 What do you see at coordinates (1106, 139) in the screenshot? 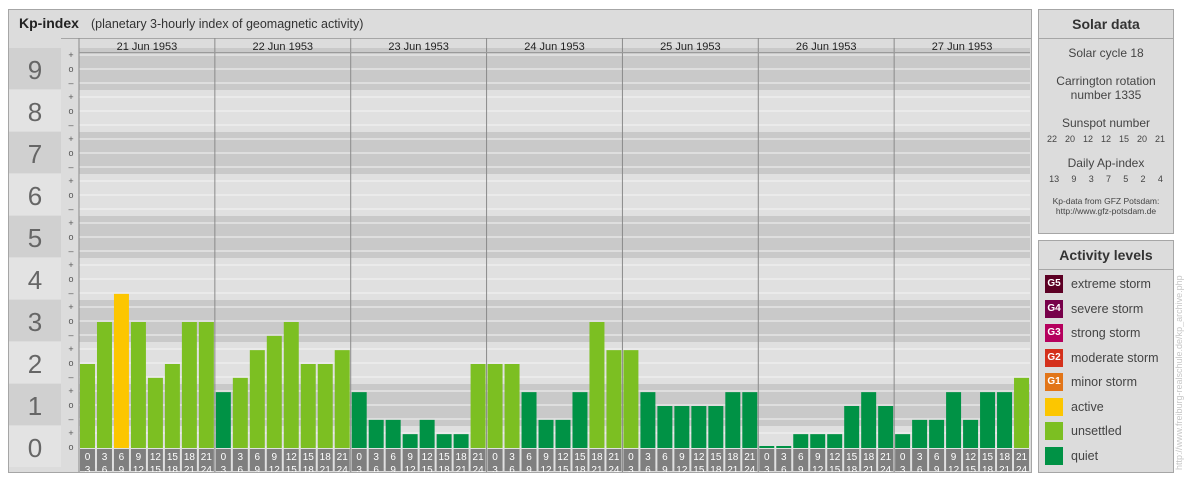
I see `sunspot-row: 22 20 12 12 15 20 21` at bounding box center [1106, 139].